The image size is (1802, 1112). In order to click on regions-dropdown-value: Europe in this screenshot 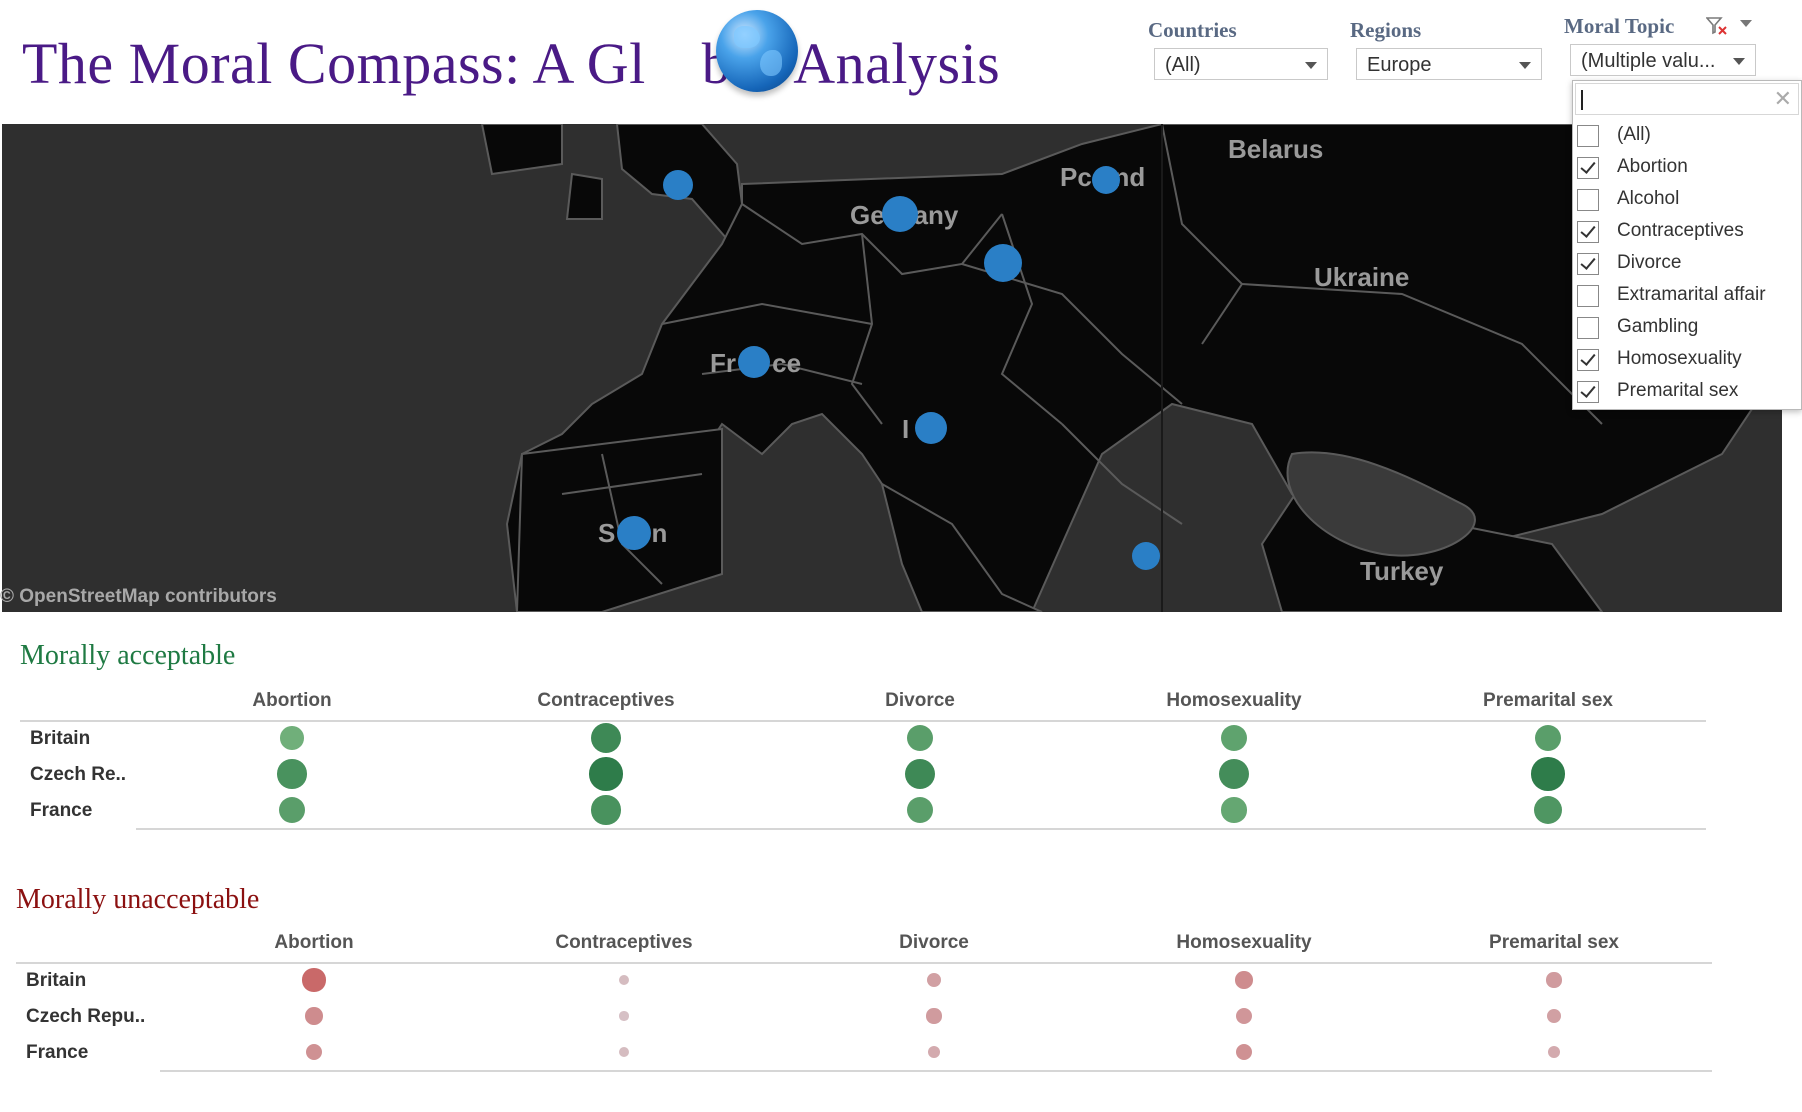, I will do `click(1399, 65)`.